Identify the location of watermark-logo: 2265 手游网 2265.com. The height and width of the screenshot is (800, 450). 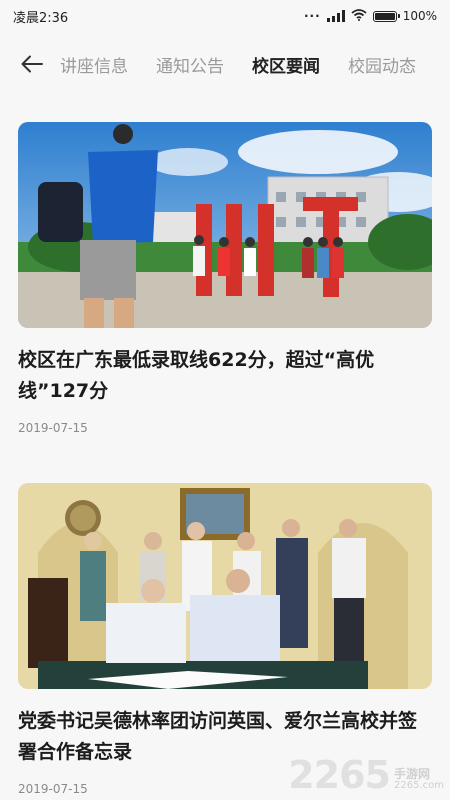
(366, 775).